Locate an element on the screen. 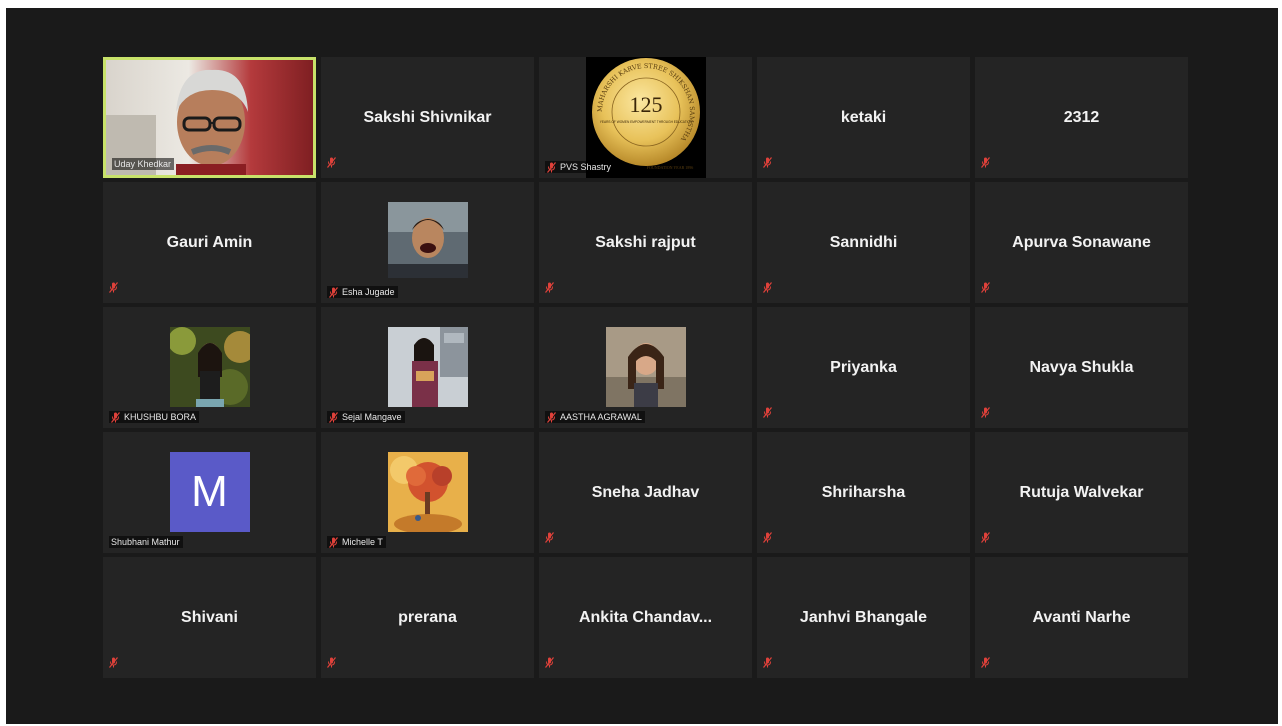 This screenshot has height=726, width=1282. logo-number: 125 is located at coordinates (645, 104).